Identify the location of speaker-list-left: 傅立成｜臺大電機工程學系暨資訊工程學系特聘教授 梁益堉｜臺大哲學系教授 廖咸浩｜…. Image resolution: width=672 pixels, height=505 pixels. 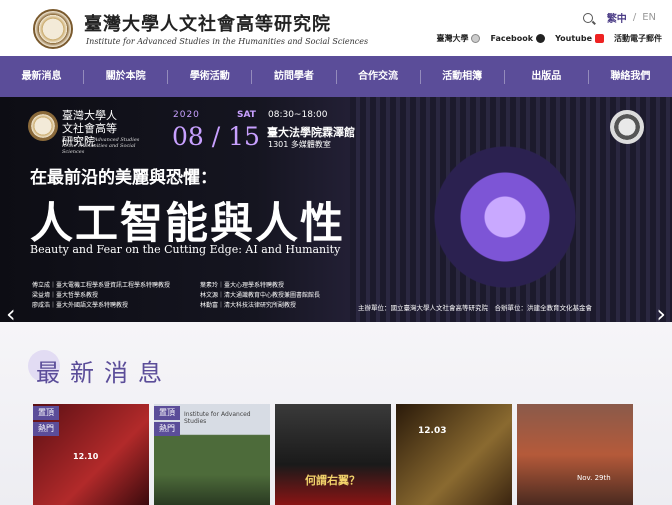
(112, 296).